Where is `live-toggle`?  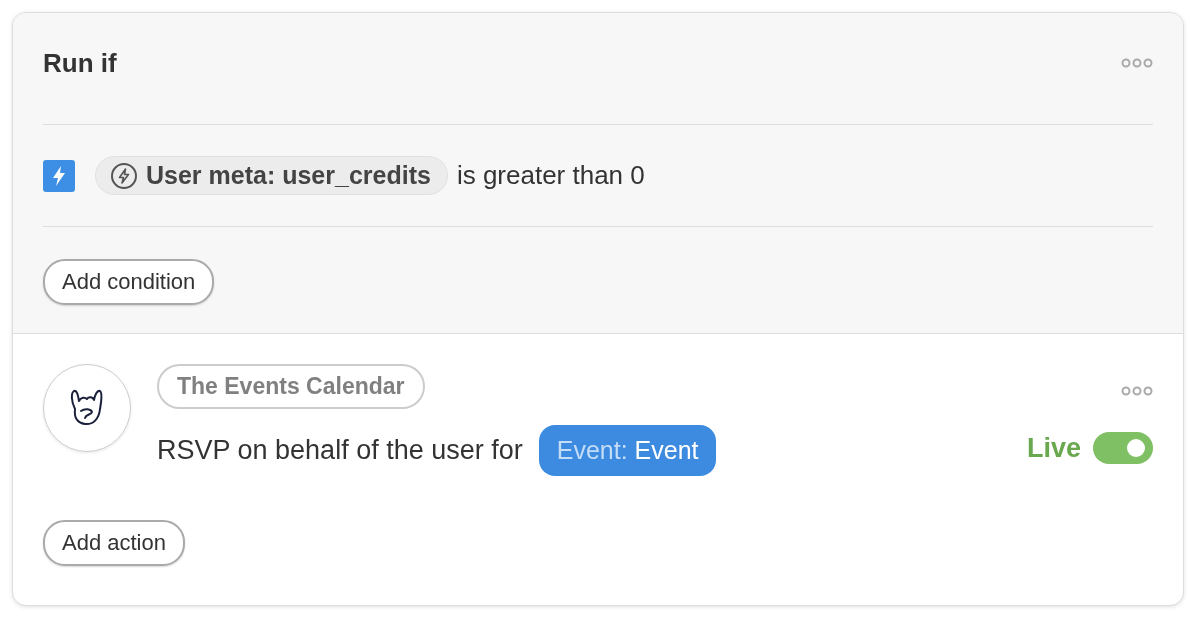
live-toggle is located at coordinates (1123, 448).